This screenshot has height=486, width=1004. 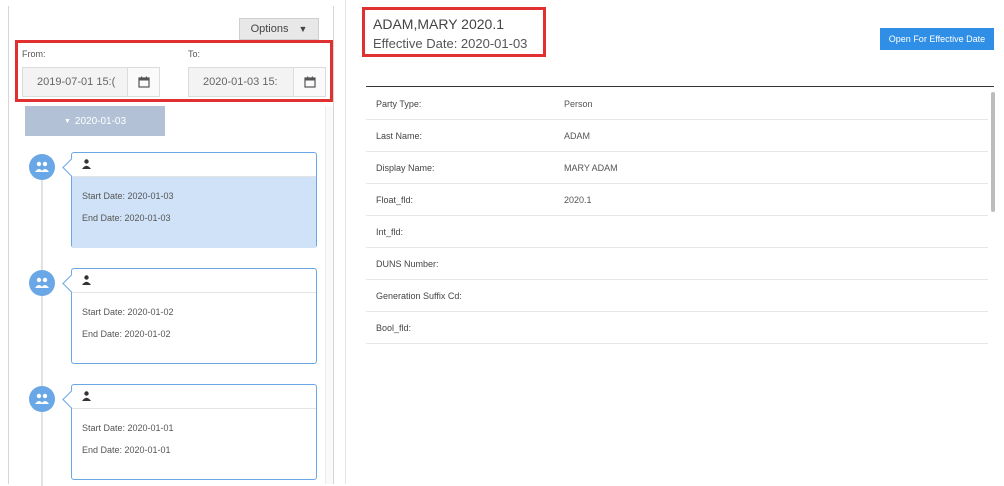 I want to click on header-divider, so click(x=680, y=86).